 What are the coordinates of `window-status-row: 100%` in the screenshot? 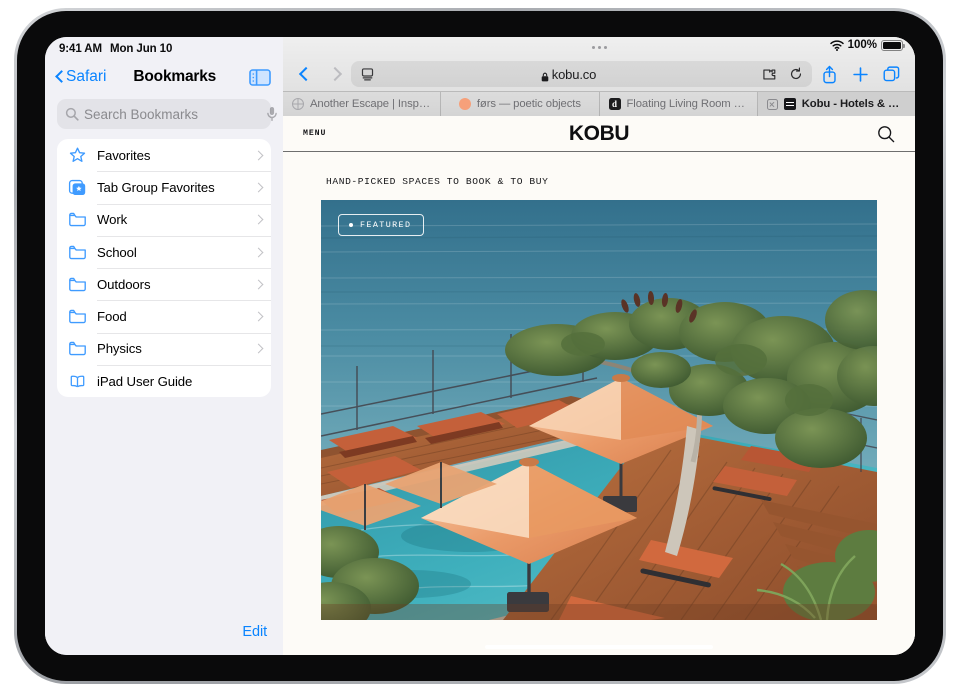 It's located at (599, 47).